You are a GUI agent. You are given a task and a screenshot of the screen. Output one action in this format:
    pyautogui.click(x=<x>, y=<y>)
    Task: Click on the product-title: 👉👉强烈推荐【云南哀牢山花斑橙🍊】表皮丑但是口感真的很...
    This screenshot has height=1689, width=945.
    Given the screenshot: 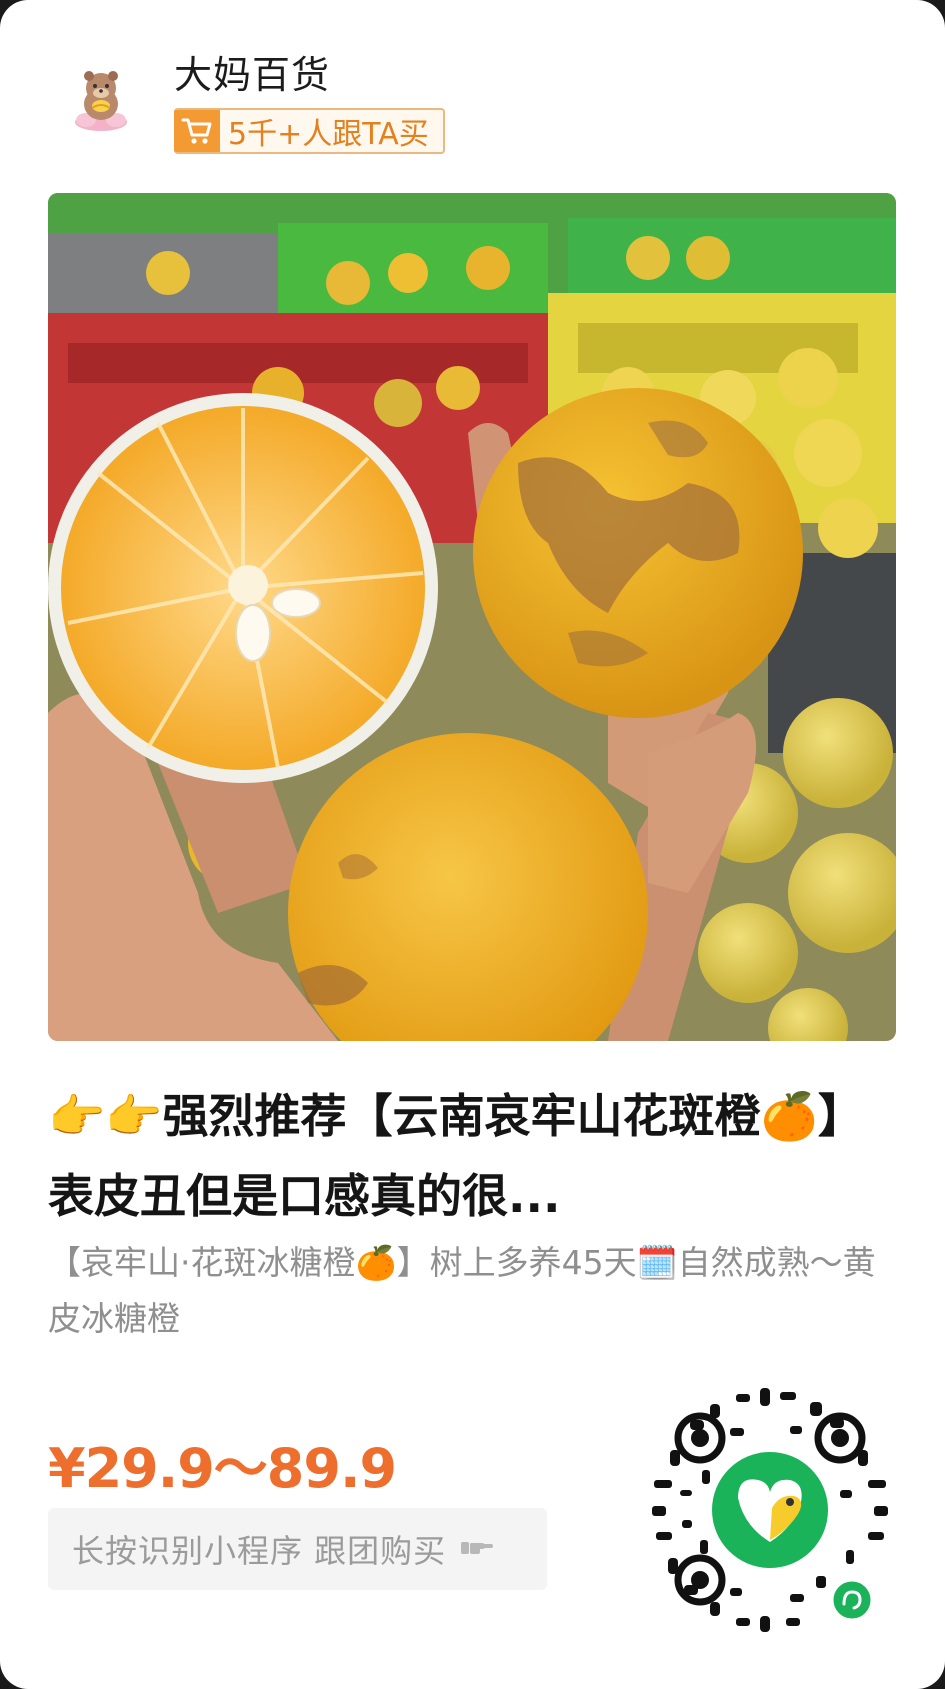 What is the action you would take?
    pyautogui.click(x=473, y=1156)
    